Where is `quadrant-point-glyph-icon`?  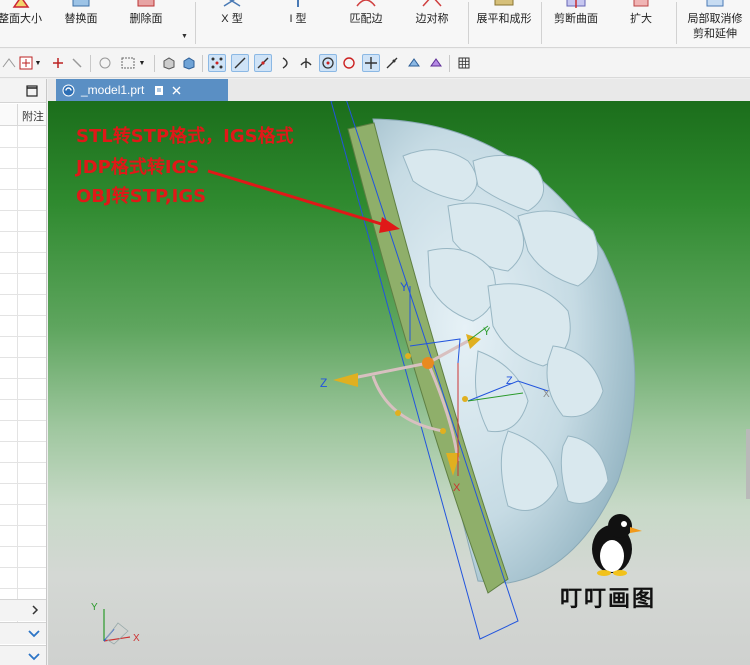
quadrant-point-glyph-icon is located at coordinates (349, 63).